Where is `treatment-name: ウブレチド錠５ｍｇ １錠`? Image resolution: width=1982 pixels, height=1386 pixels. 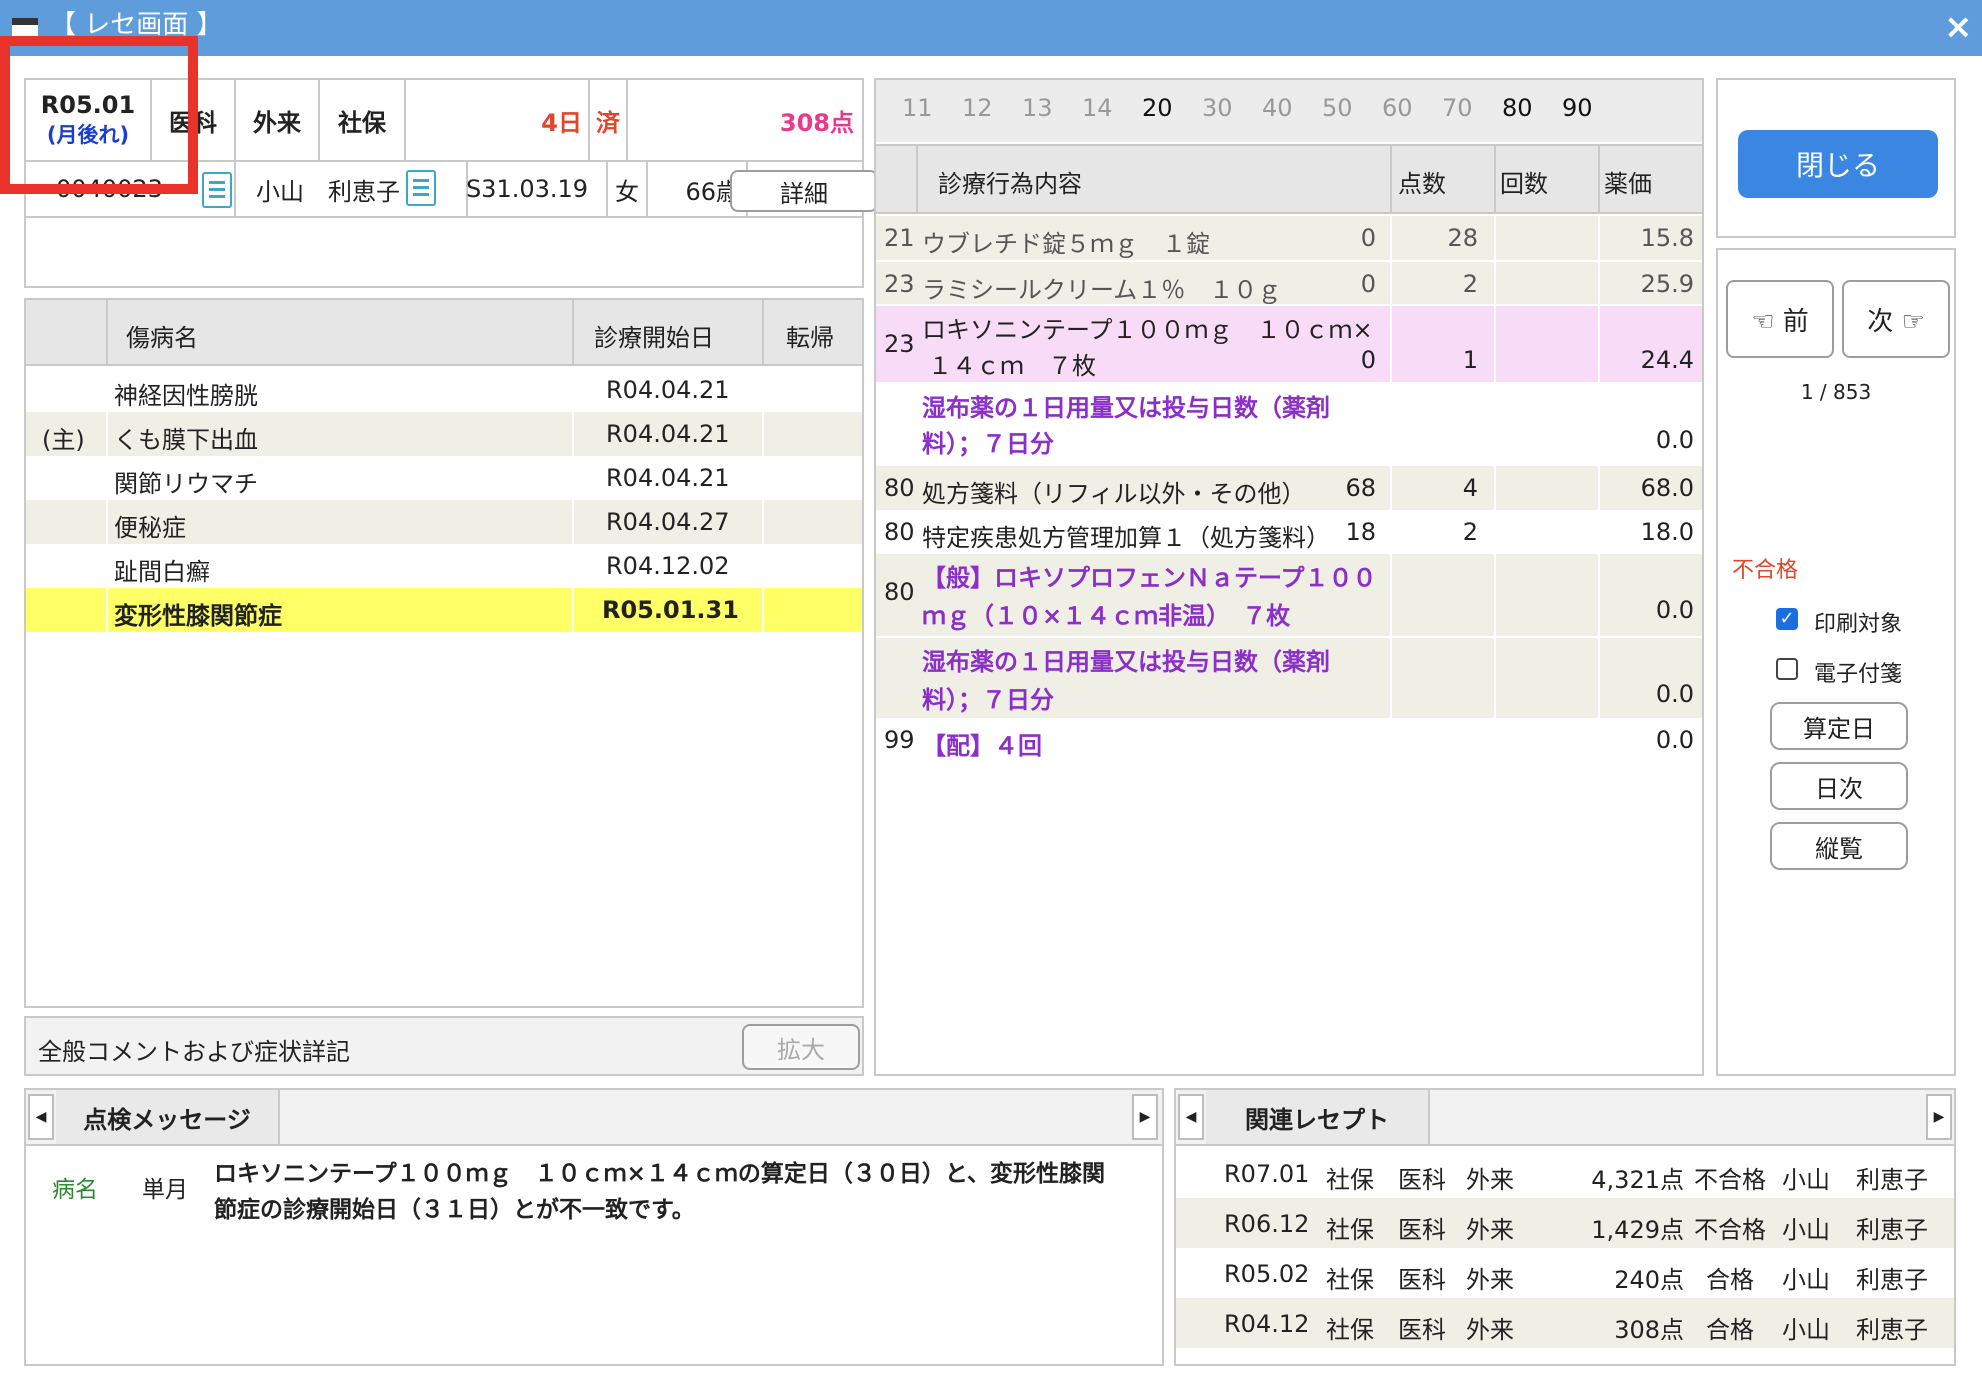 treatment-name: ウブレチド錠５ｍｇ １錠 is located at coordinates (1066, 244).